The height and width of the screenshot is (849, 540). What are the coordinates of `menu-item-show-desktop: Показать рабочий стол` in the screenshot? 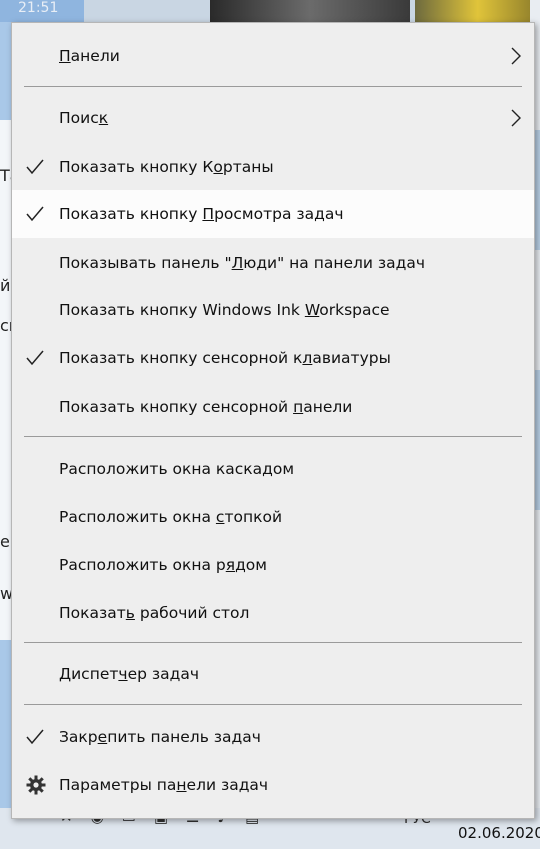 It's located at (273, 613).